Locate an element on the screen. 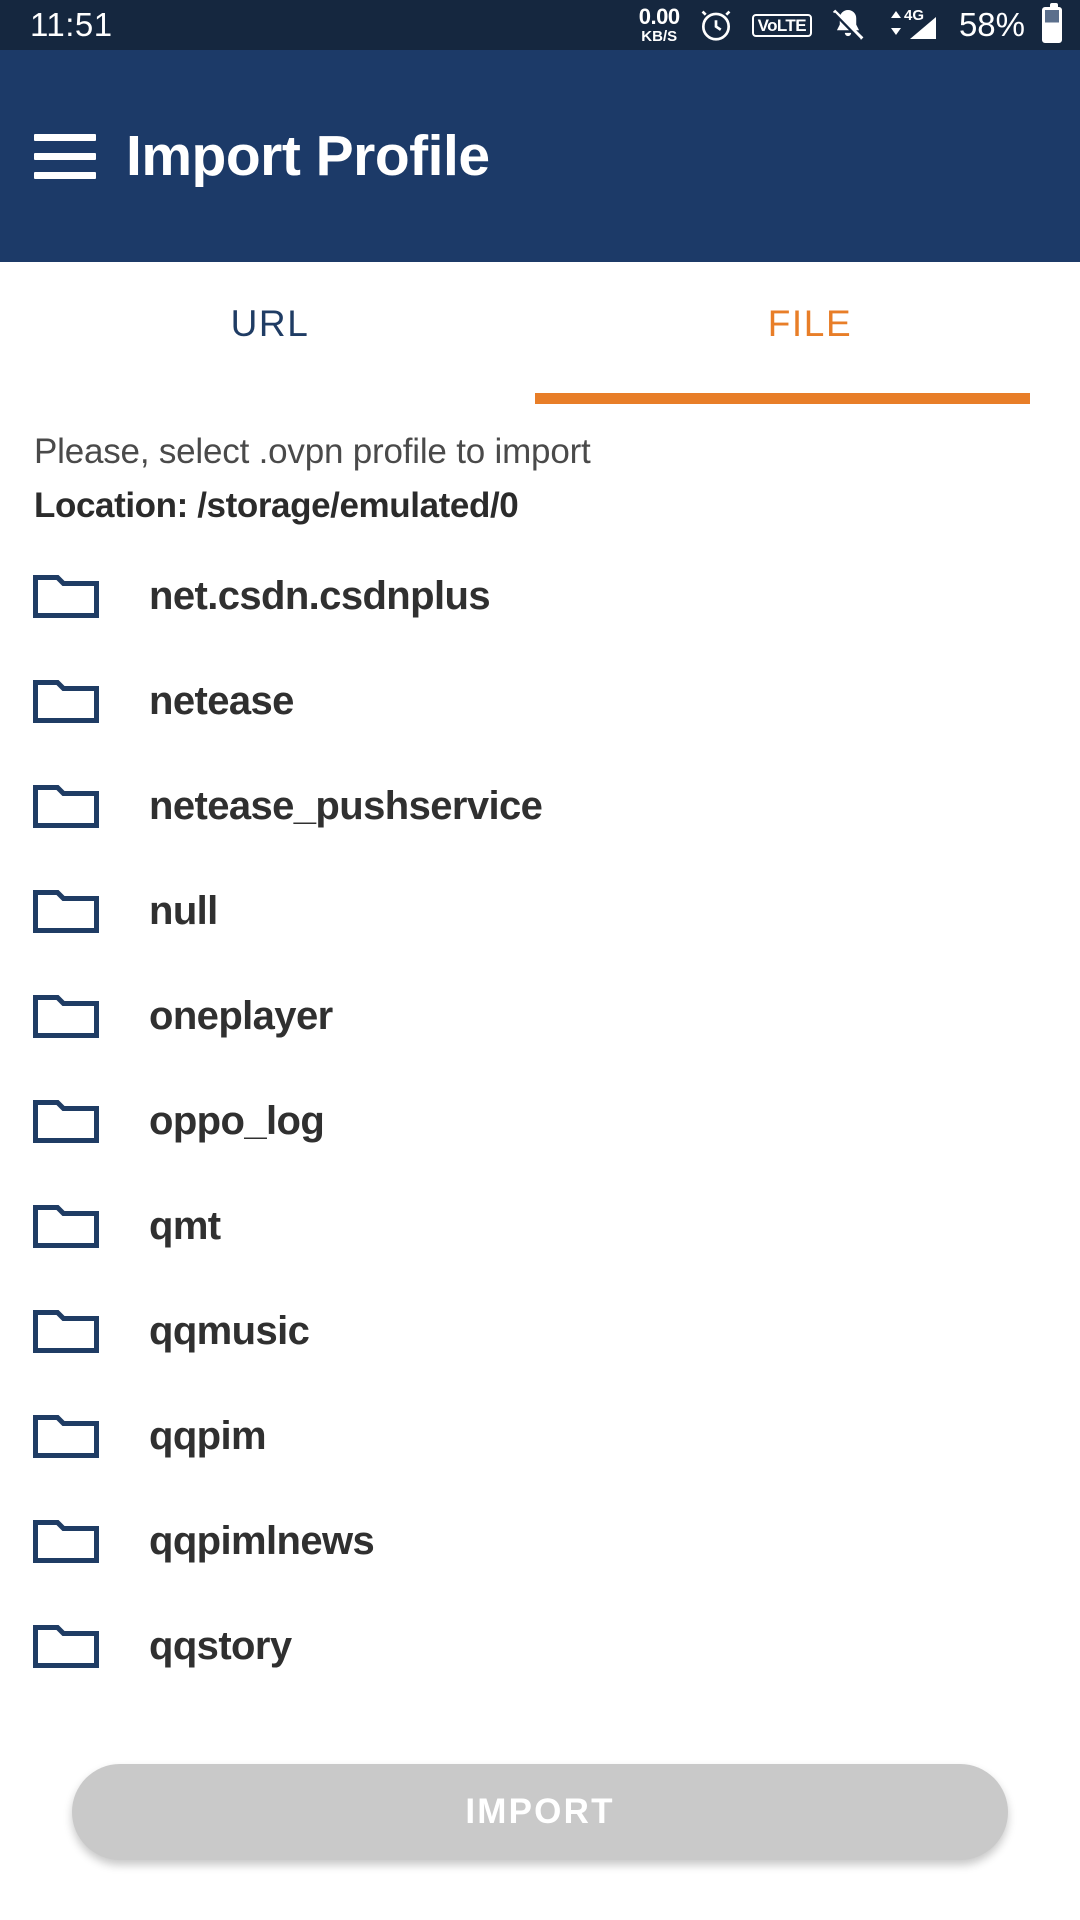 This screenshot has width=1080, height=1920. status-bar-clock: 11:51 is located at coordinates (71, 24).